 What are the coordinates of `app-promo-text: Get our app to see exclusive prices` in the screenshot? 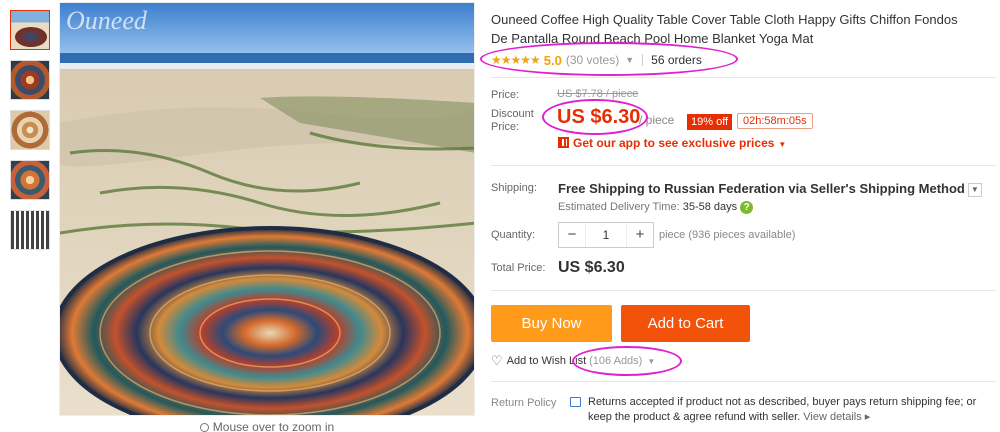 It's located at (674, 143).